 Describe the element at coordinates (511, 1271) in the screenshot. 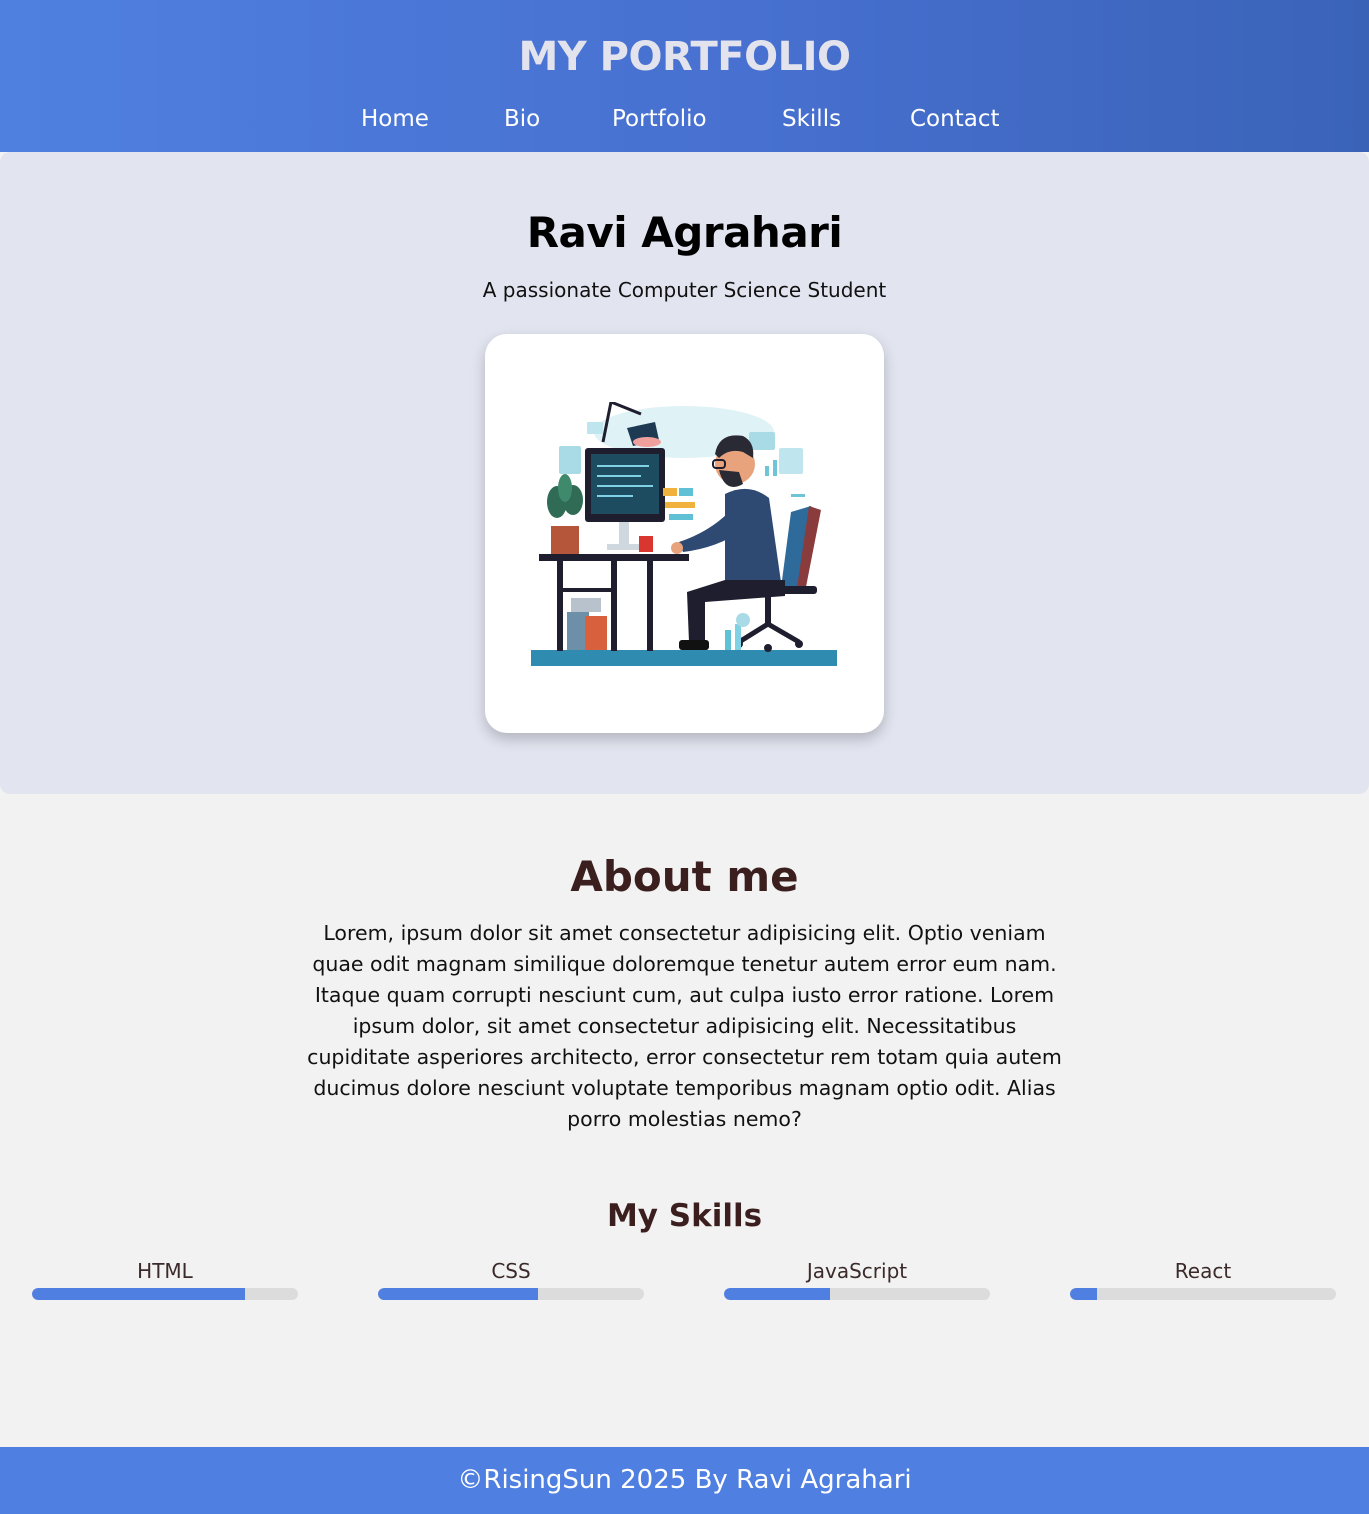

I see `skill-name: CSS` at that location.